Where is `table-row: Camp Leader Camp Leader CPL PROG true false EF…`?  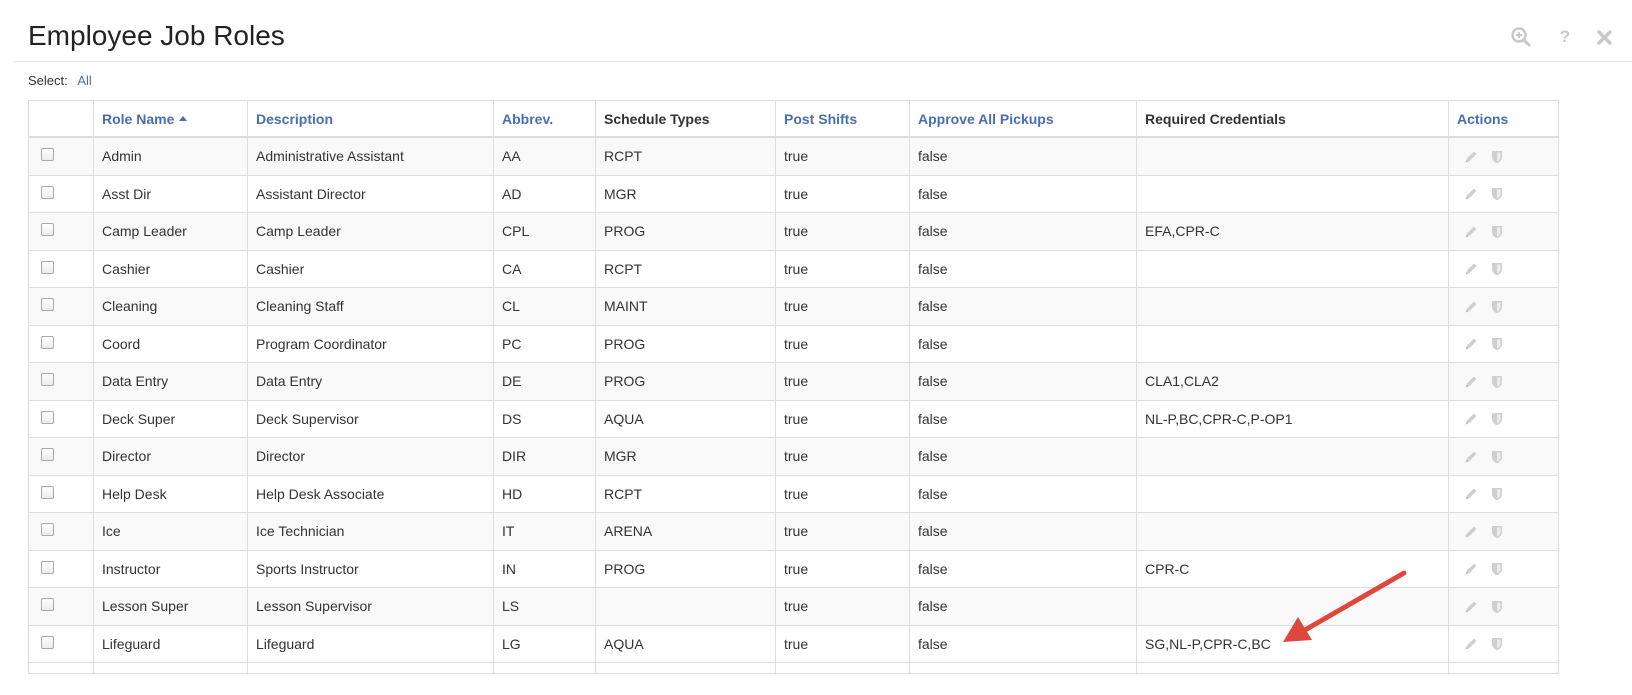 table-row: Camp Leader Camp Leader CPL PROG true false EF… is located at coordinates (793, 231).